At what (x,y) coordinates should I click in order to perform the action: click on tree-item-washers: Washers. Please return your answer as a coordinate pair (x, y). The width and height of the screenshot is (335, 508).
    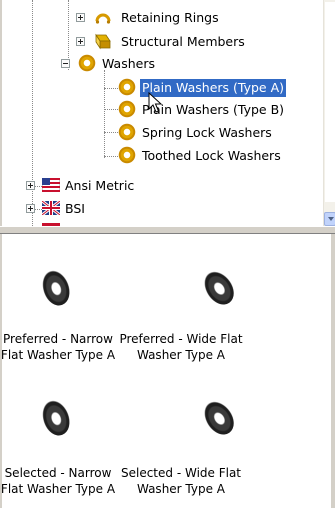
    Looking at the image, I should click on (160, 64).